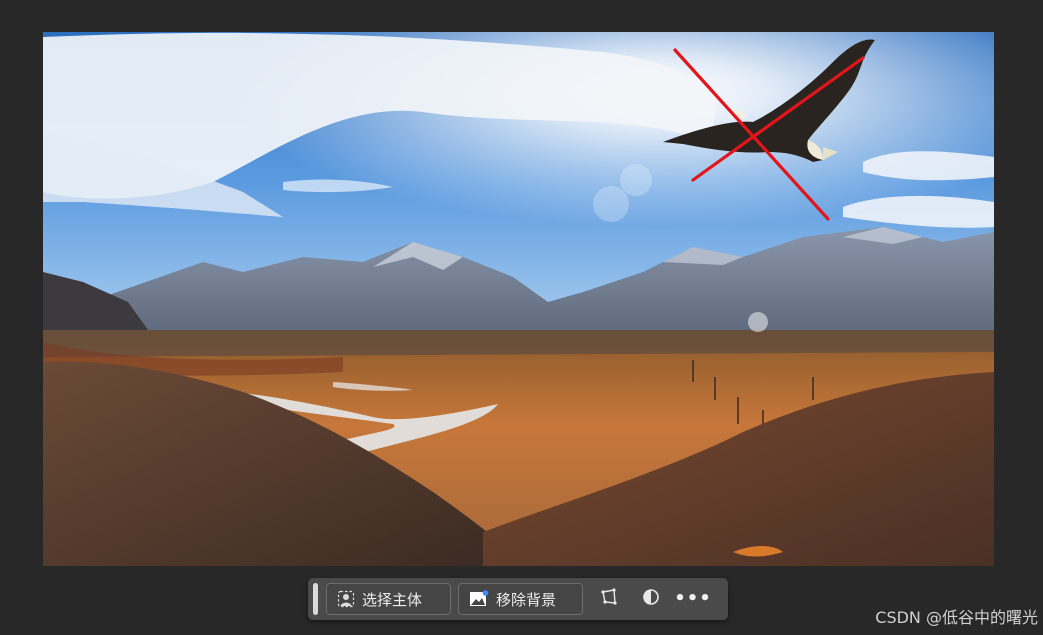 This screenshot has width=1043, height=635. Describe the element at coordinates (346, 599) in the screenshot. I see `person-select-icon` at that location.